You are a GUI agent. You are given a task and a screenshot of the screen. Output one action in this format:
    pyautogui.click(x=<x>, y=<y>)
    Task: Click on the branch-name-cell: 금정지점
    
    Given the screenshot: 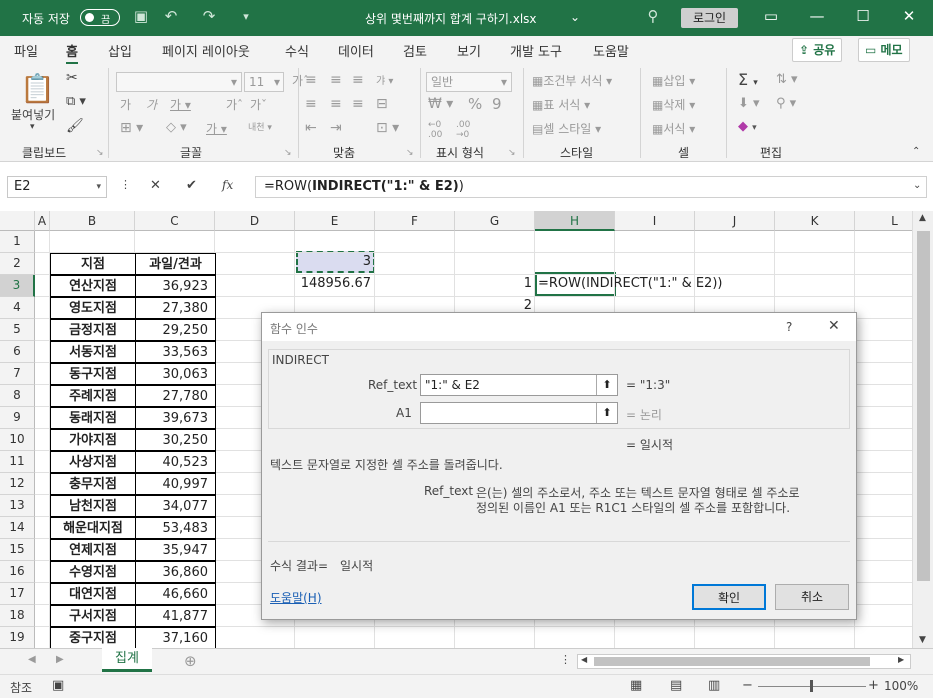 What is the action you would take?
    pyautogui.click(x=93, y=330)
    